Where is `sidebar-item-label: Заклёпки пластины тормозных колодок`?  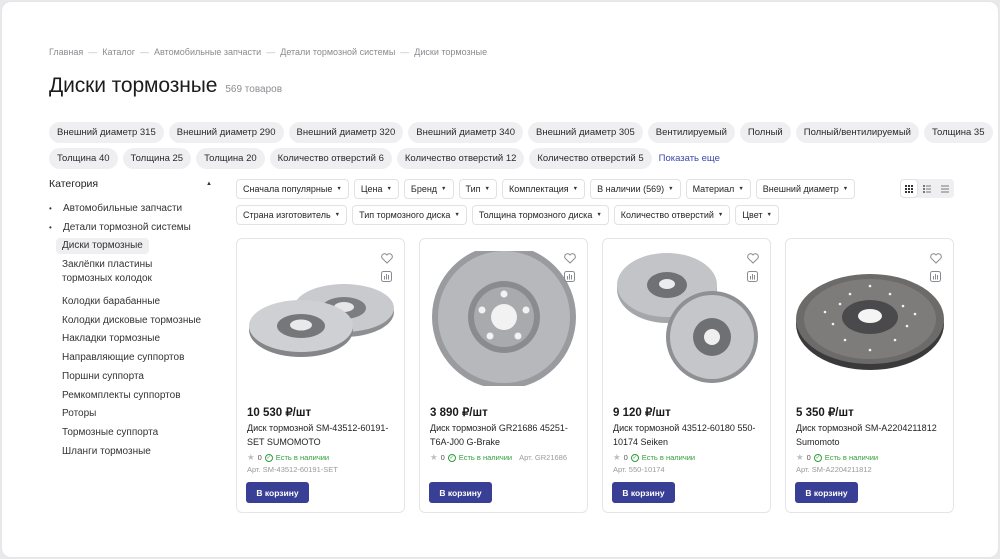
sidebar-item-label: Заклёпки пластины тормозных колодок is located at coordinates (107, 272).